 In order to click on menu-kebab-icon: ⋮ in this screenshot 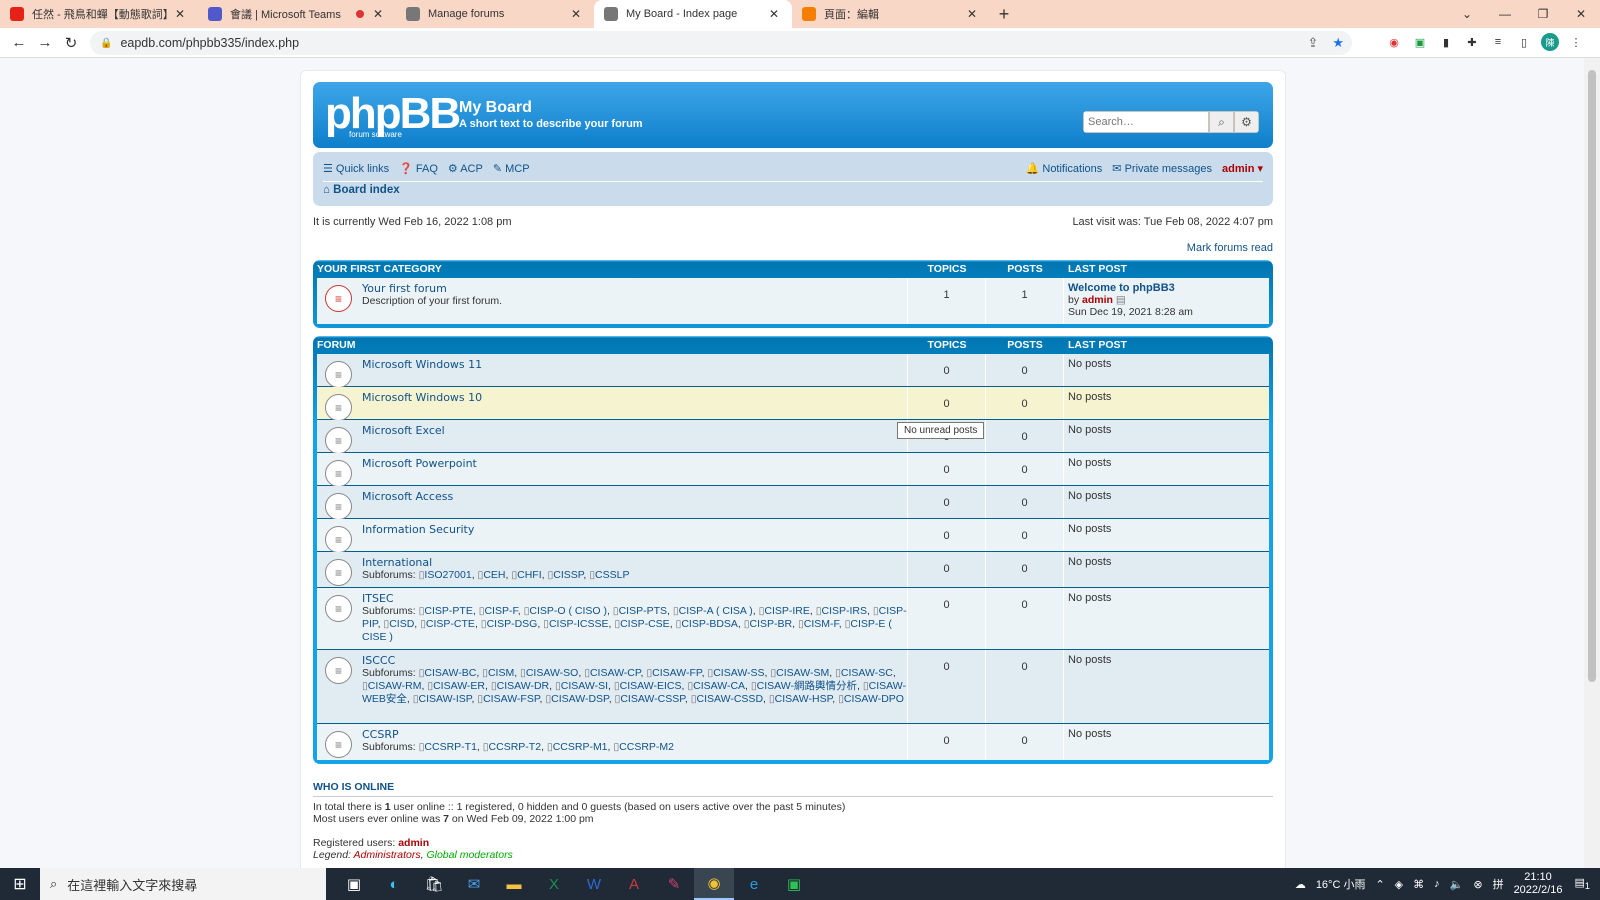, I will do `click(1576, 42)`.